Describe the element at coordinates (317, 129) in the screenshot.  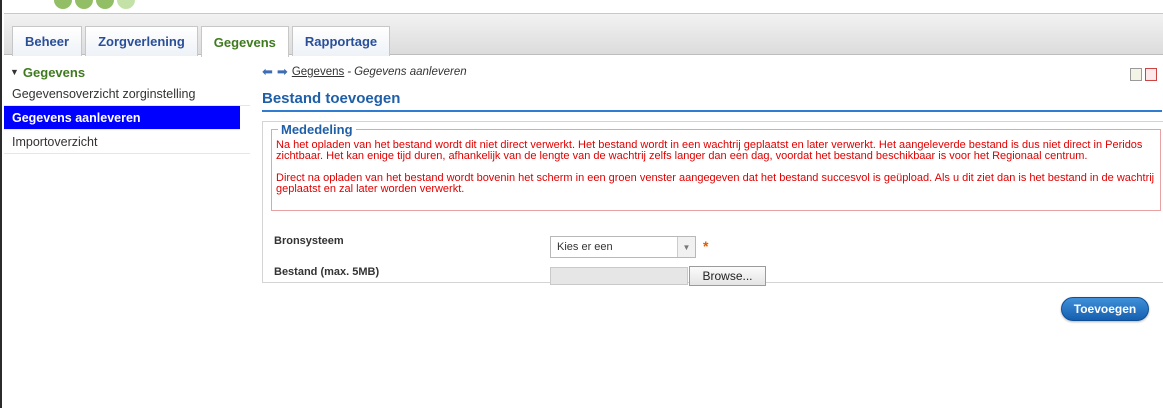
I see `notice-legend: Mededeling` at that location.